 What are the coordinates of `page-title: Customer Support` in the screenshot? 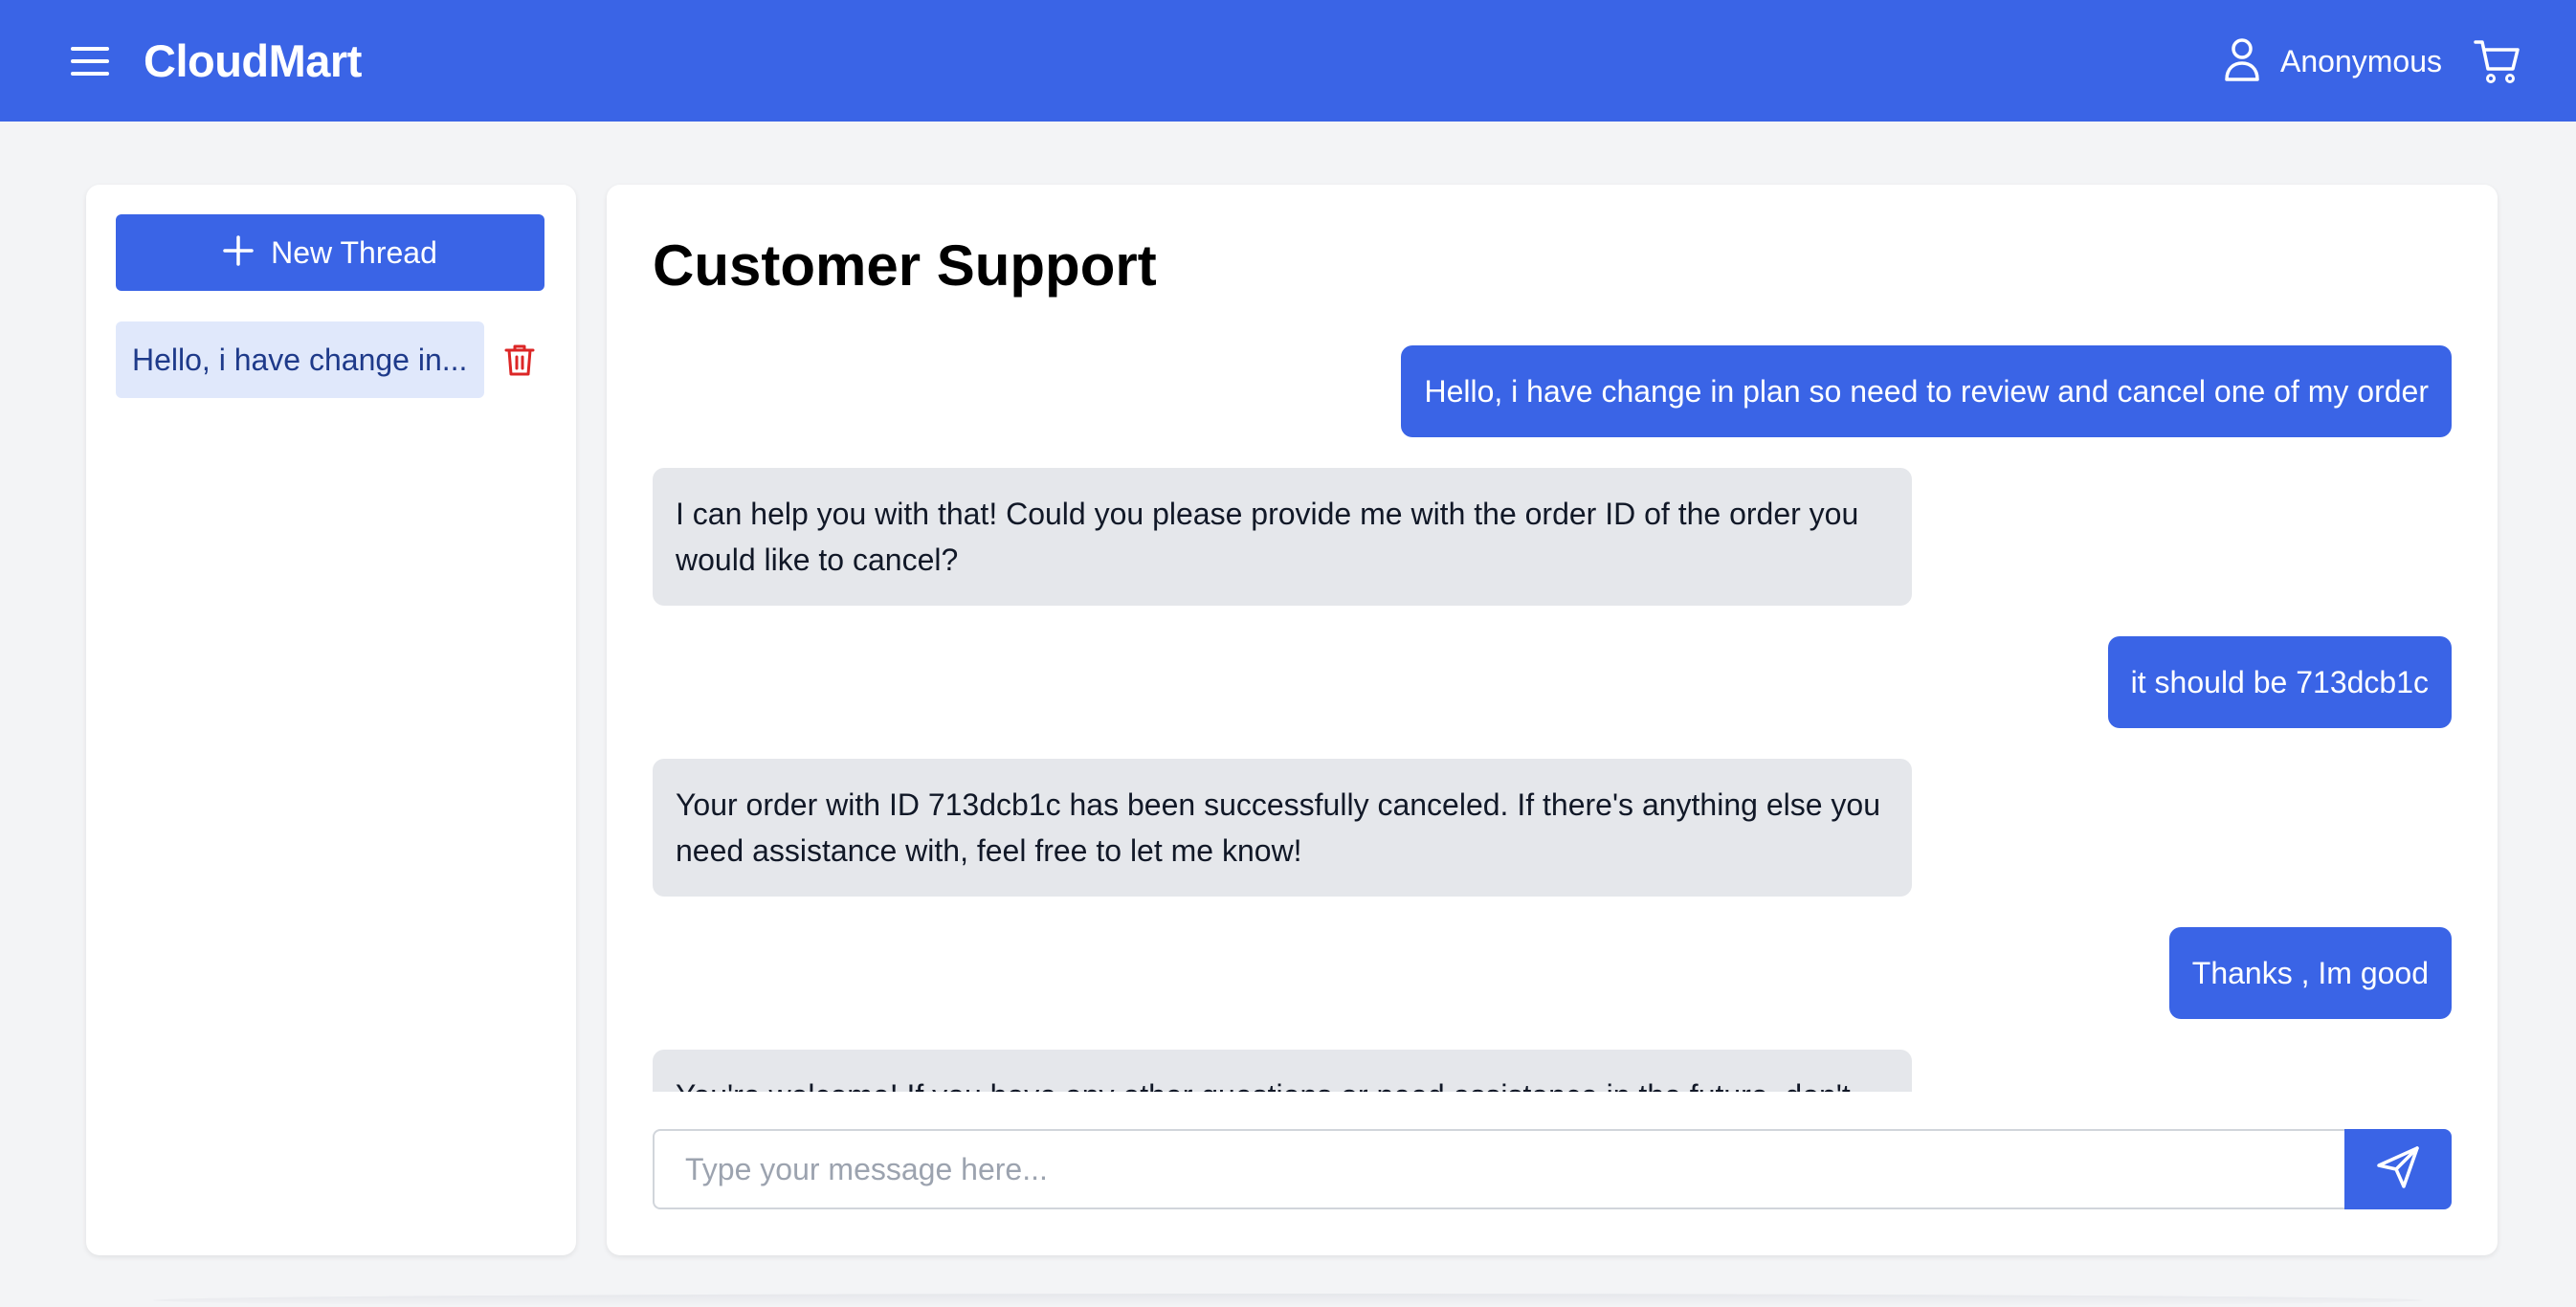 It's located at (905, 265).